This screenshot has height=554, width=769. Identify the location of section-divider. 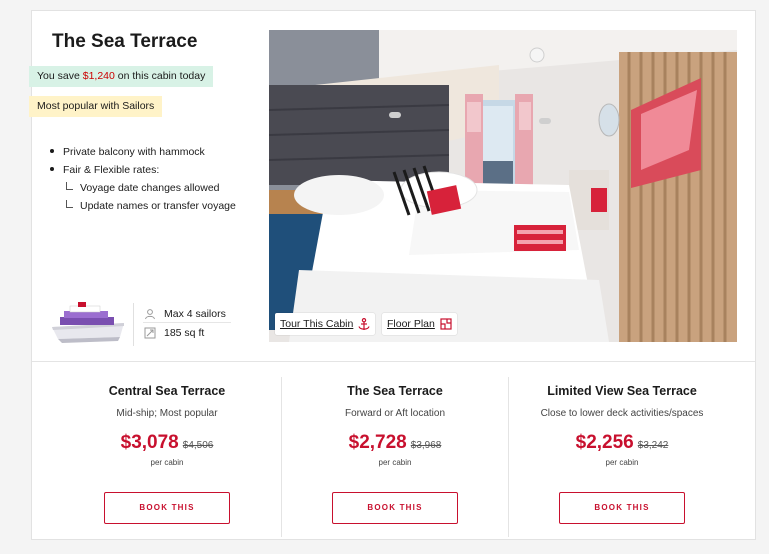
(393, 361).